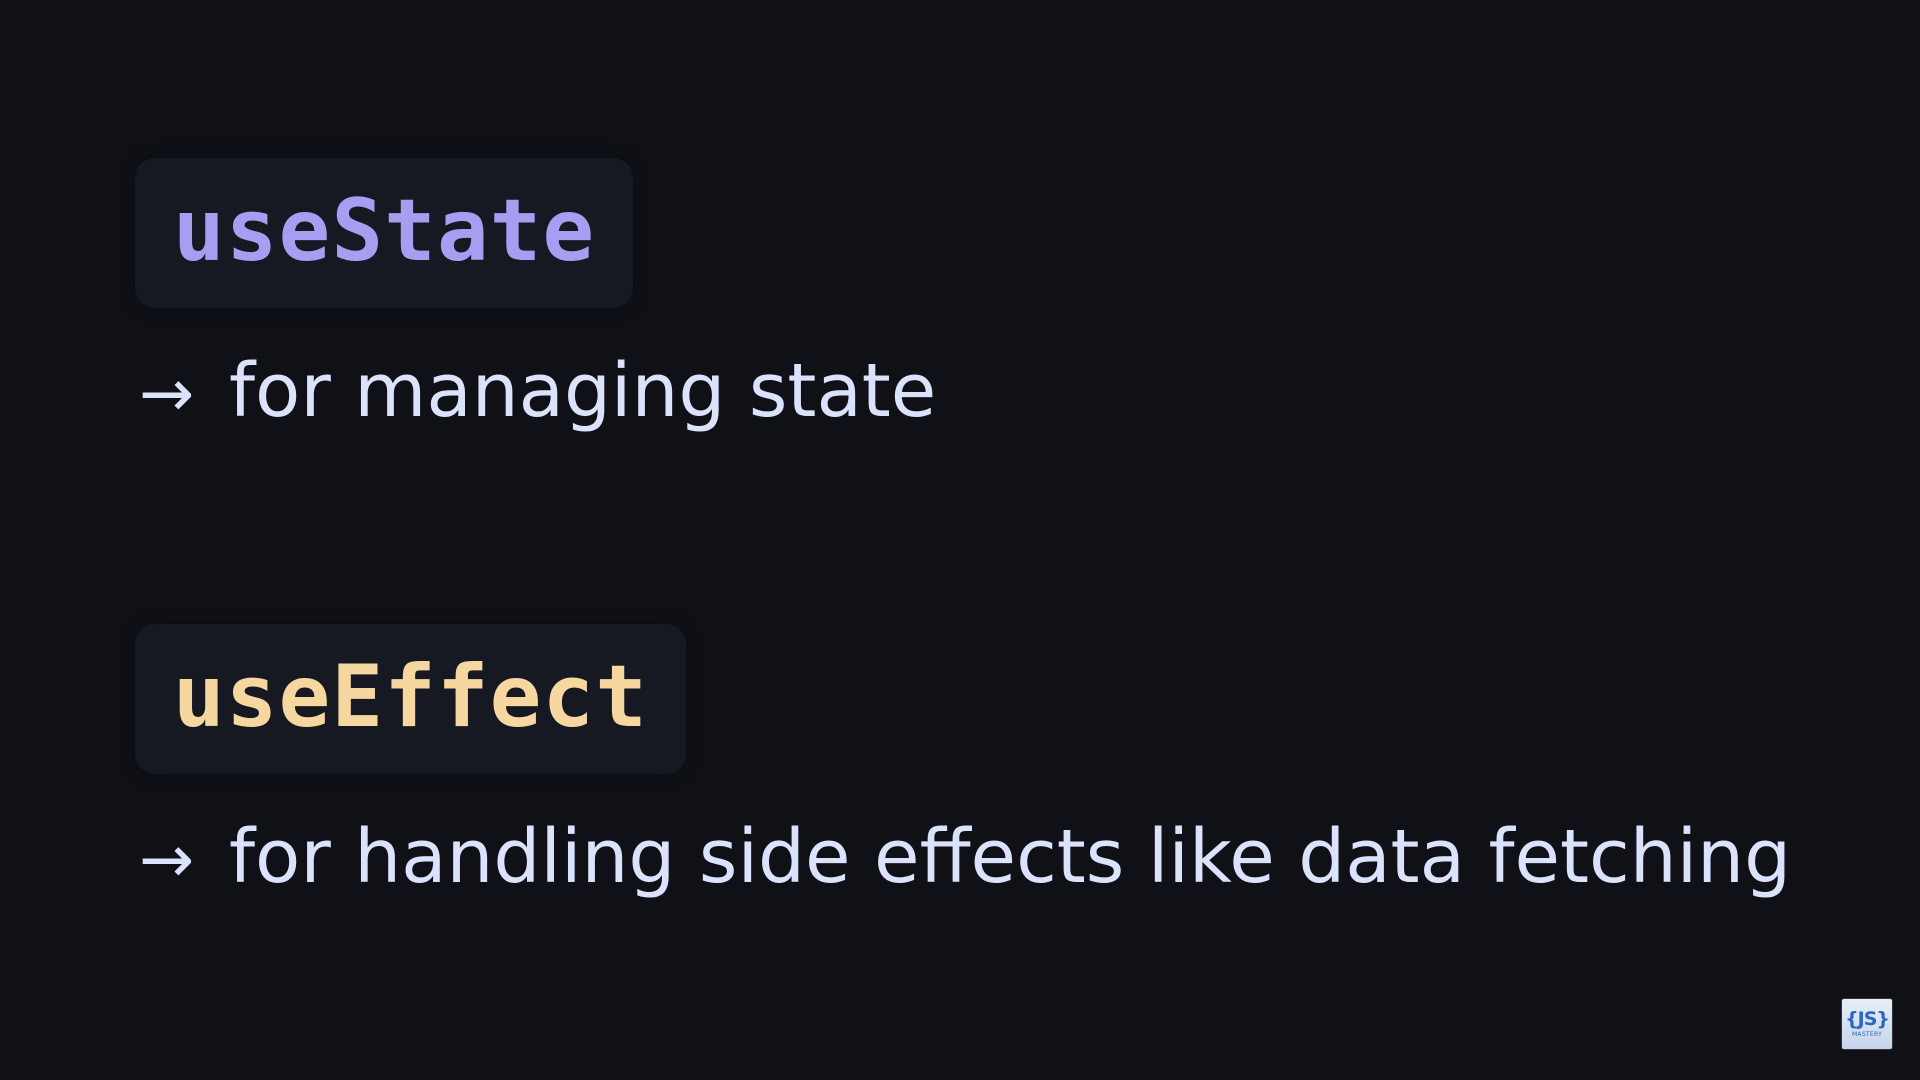  I want to click on use-state-section: useState → for managing state, so click(535, 293).